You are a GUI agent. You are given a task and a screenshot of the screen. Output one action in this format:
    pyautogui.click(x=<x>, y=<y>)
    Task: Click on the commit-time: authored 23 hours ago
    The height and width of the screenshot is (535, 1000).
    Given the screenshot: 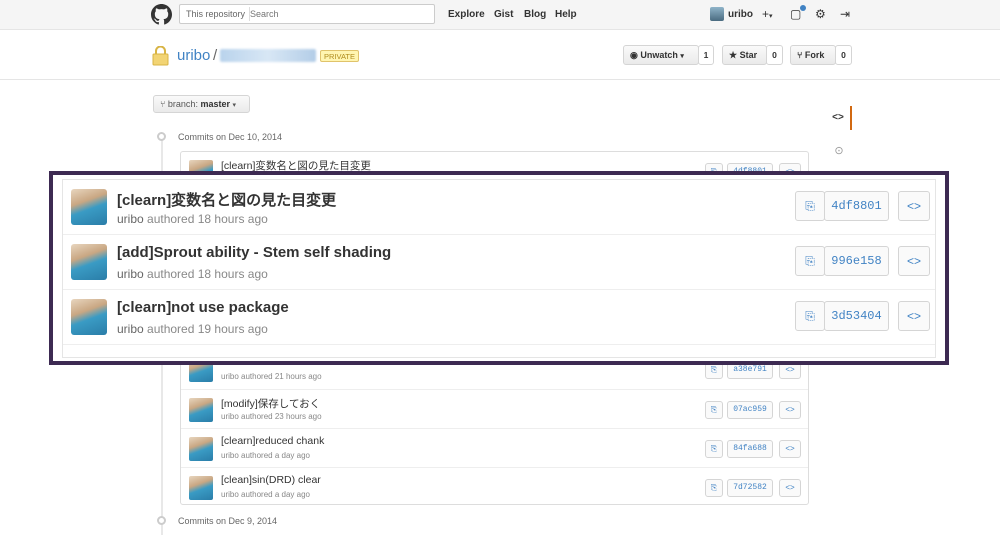 What is the action you would take?
    pyautogui.click(x=281, y=416)
    